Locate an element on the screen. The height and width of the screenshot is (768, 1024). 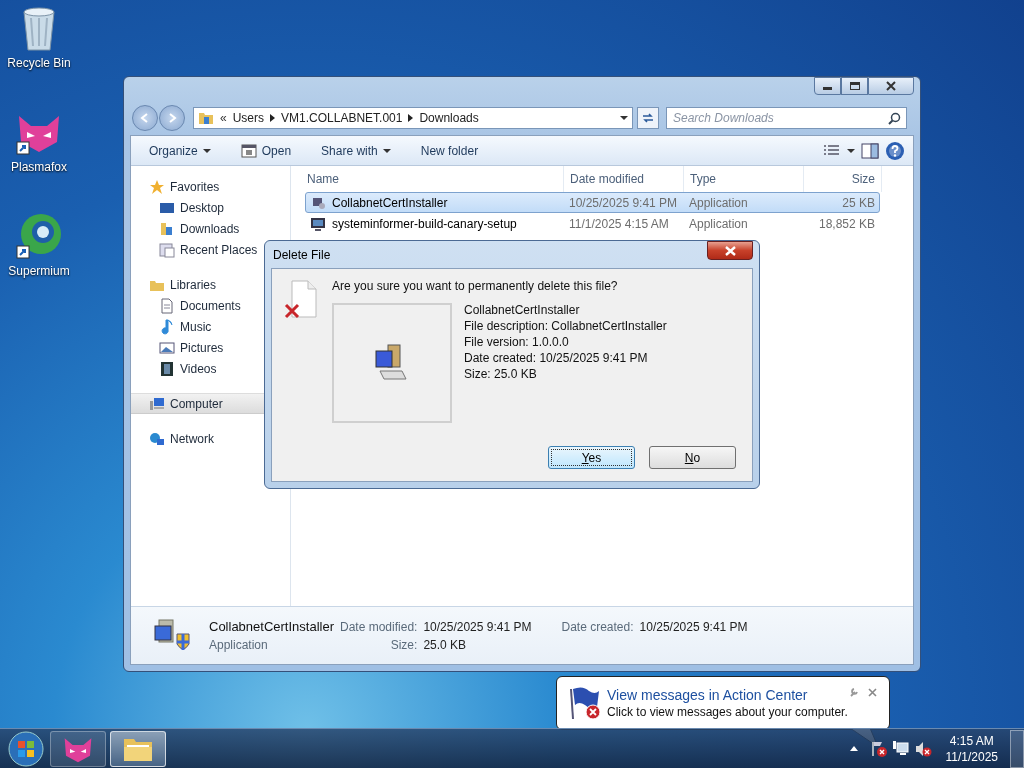
clock-date: 11/1/2025 is located at coordinates (971, 756).